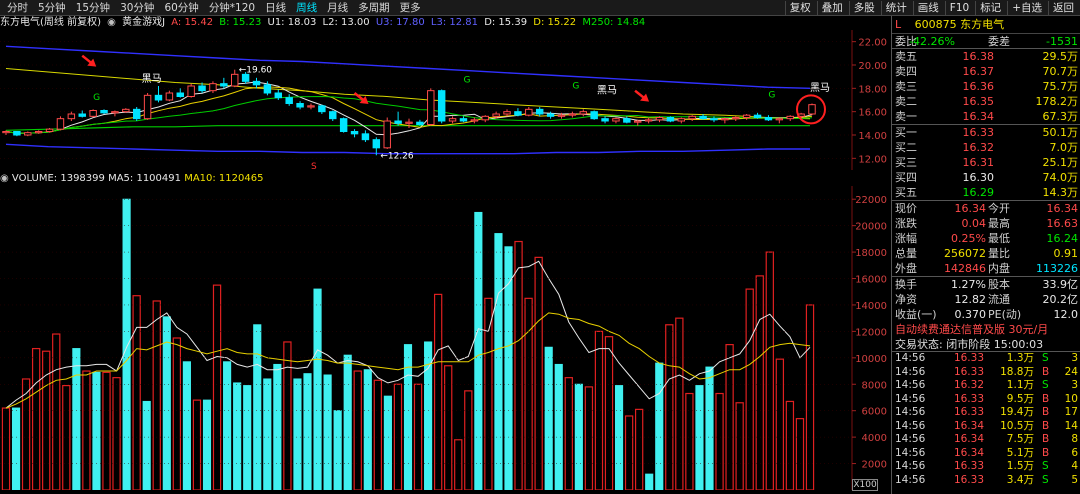 The width and height of the screenshot is (1080, 494). Describe the element at coordinates (306, 8) in the screenshot. I see `period-tab-7: 周线` at that location.